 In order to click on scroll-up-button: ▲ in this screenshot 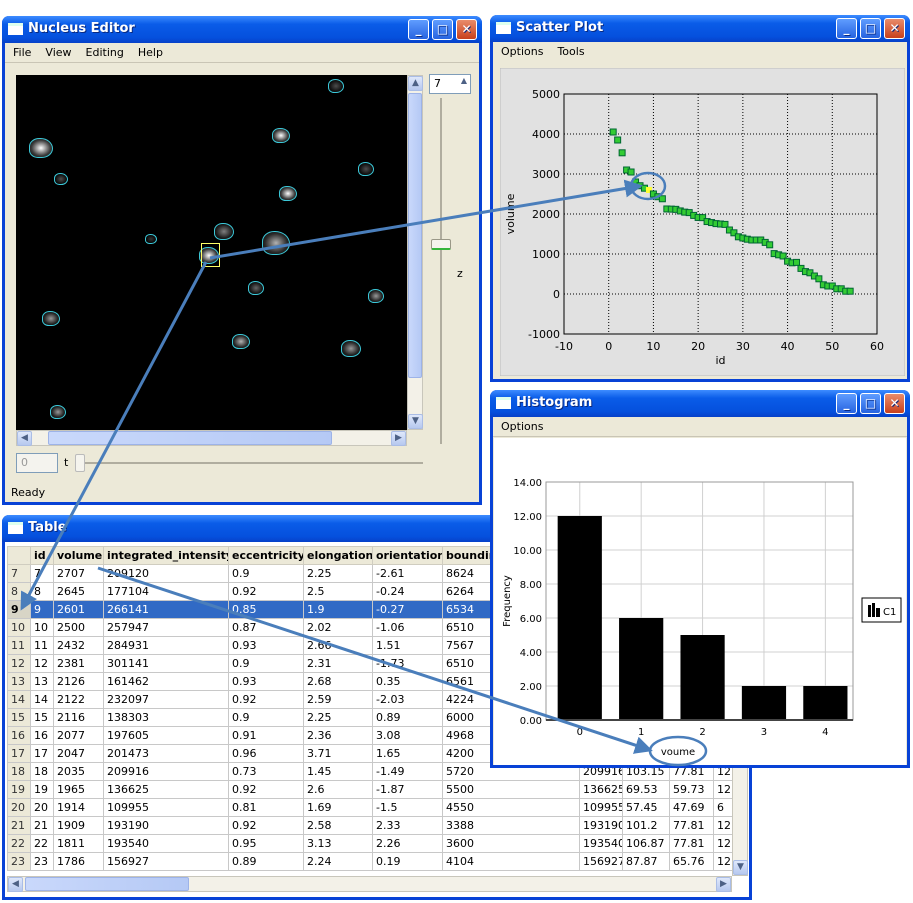, I will do `click(415, 83)`.